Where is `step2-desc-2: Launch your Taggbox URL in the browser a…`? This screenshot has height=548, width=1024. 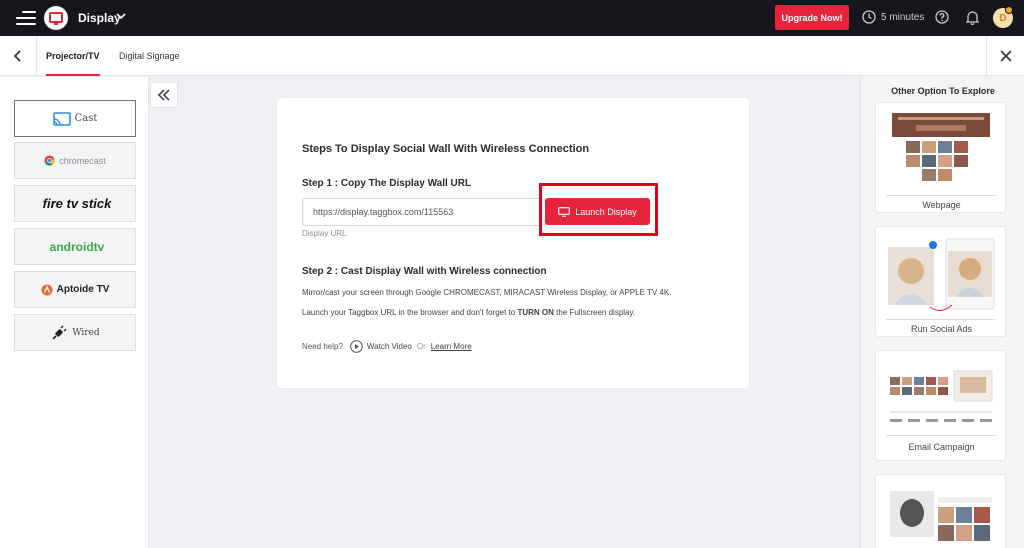
step2-desc-2: Launch your Taggbox URL in the browser a… is located at coordinates (469, 312).